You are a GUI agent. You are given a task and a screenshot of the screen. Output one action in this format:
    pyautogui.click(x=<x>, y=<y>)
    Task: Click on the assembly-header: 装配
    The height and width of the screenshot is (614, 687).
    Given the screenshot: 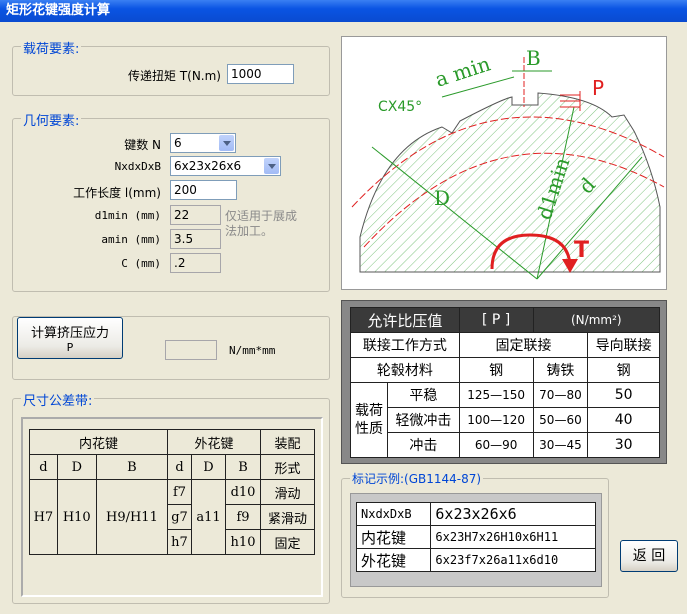 What is the action you would take?
    pyautogui.click(x=287, y=442)
    